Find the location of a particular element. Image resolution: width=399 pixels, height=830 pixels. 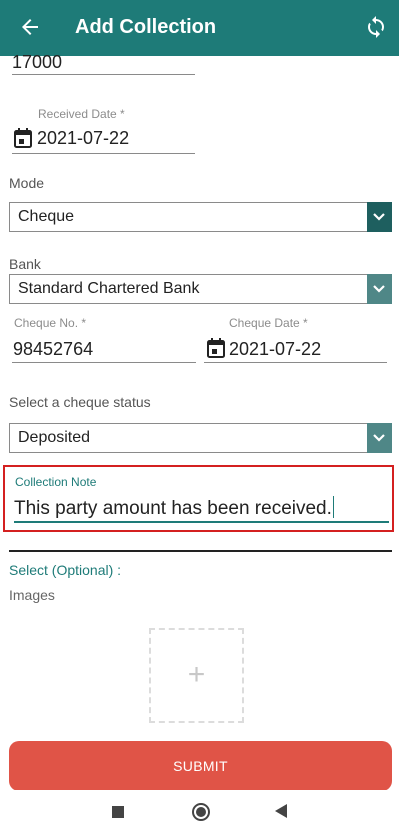

amount-field: 17000 is located at coordinates (37, 62).